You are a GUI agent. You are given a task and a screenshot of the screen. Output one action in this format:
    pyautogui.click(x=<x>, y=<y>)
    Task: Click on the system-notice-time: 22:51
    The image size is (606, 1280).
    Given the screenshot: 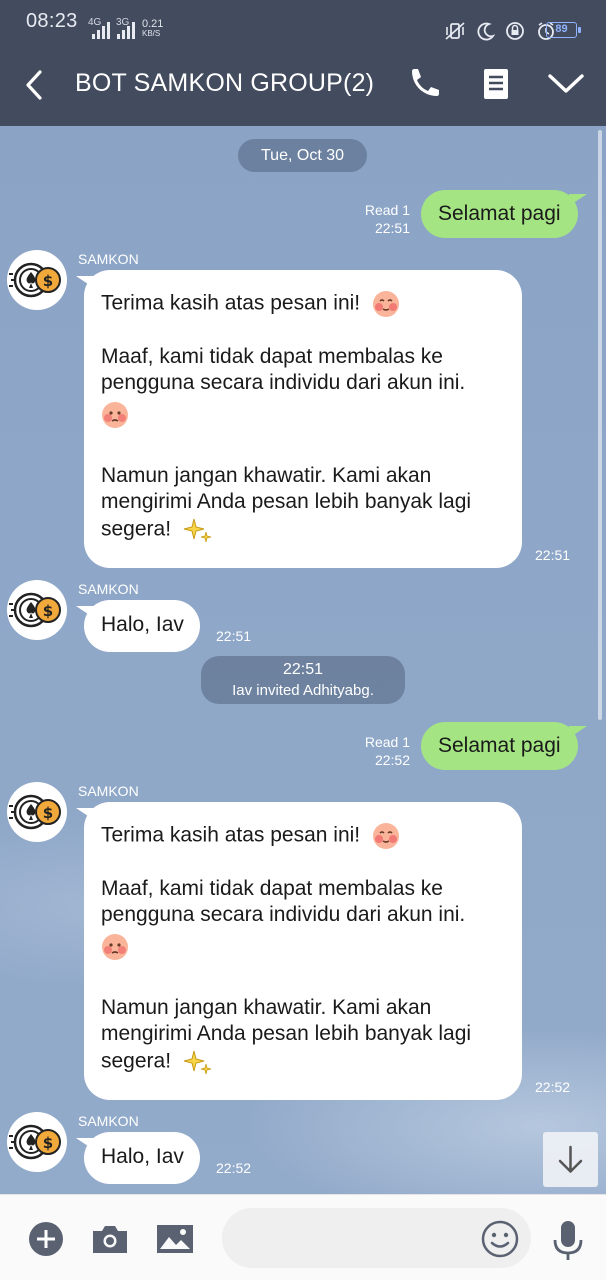 What is the action you would take?
    pyautogui.click(x=303, y=669)
    